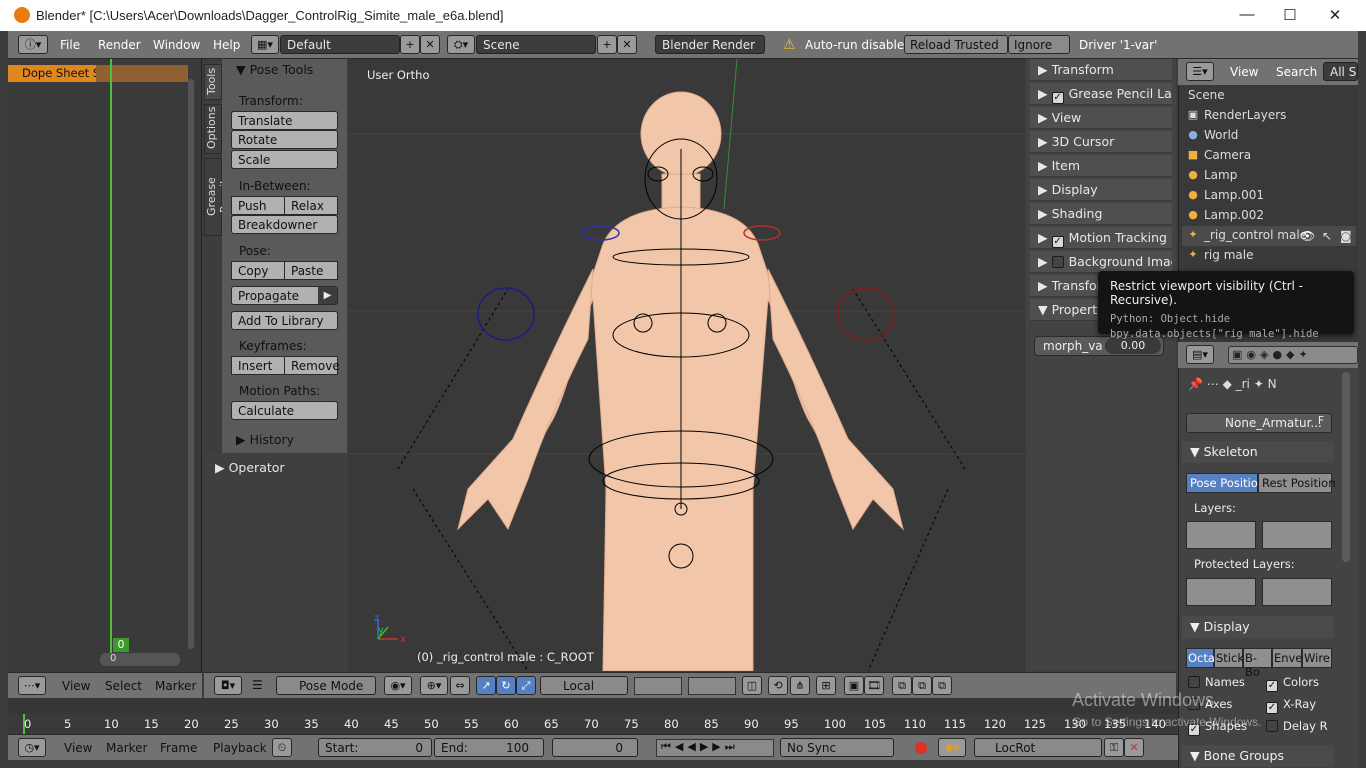 The image size is (1366, 768). What do you see at coordinates (584, 685) in the screenshot?
I see `orientation-select: Local` at bounding box center [584, 685].